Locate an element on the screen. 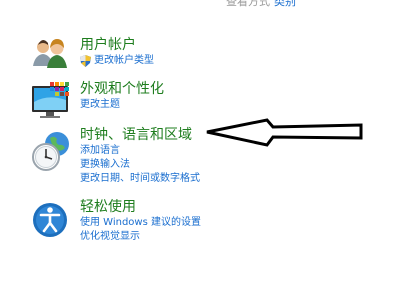 Image resolution: width=400 pixels, height=300 pixels. view-by-bar: 查看方式 类别 is located at coordinates (200, 4).